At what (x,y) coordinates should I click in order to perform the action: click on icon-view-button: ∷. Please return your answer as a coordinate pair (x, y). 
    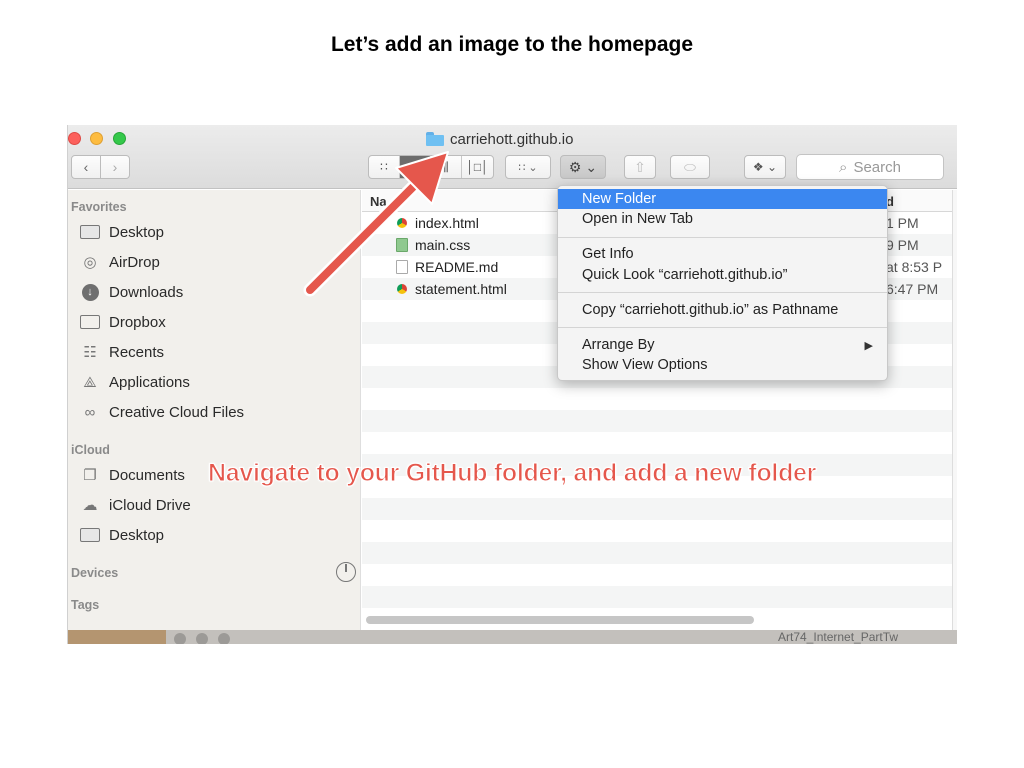
    Looking at the image, I should click on (384, 167).